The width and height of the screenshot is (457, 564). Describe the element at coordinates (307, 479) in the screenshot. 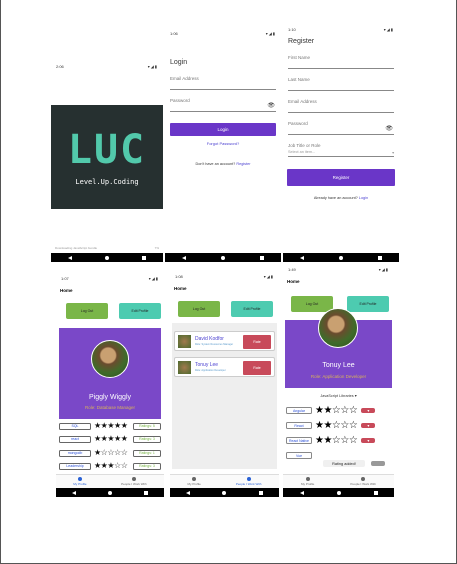

I see `person-icon` at that location.